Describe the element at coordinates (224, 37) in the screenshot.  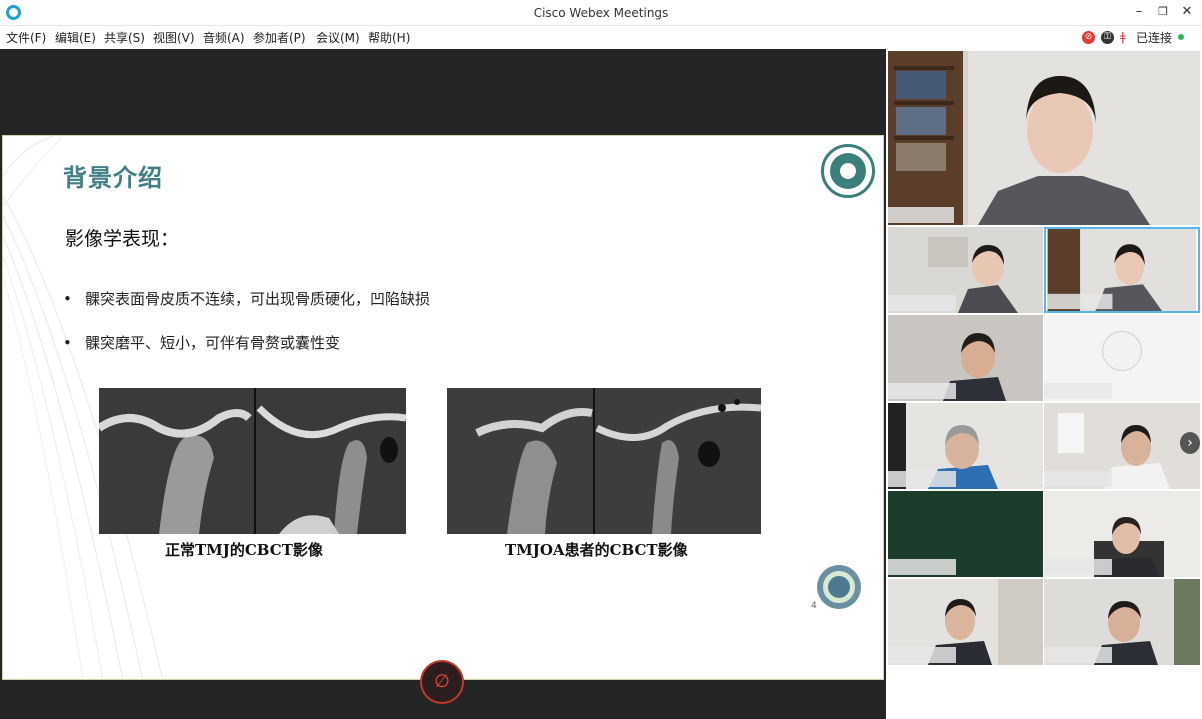
I see `menu-audio: 音频(A)` at that location.